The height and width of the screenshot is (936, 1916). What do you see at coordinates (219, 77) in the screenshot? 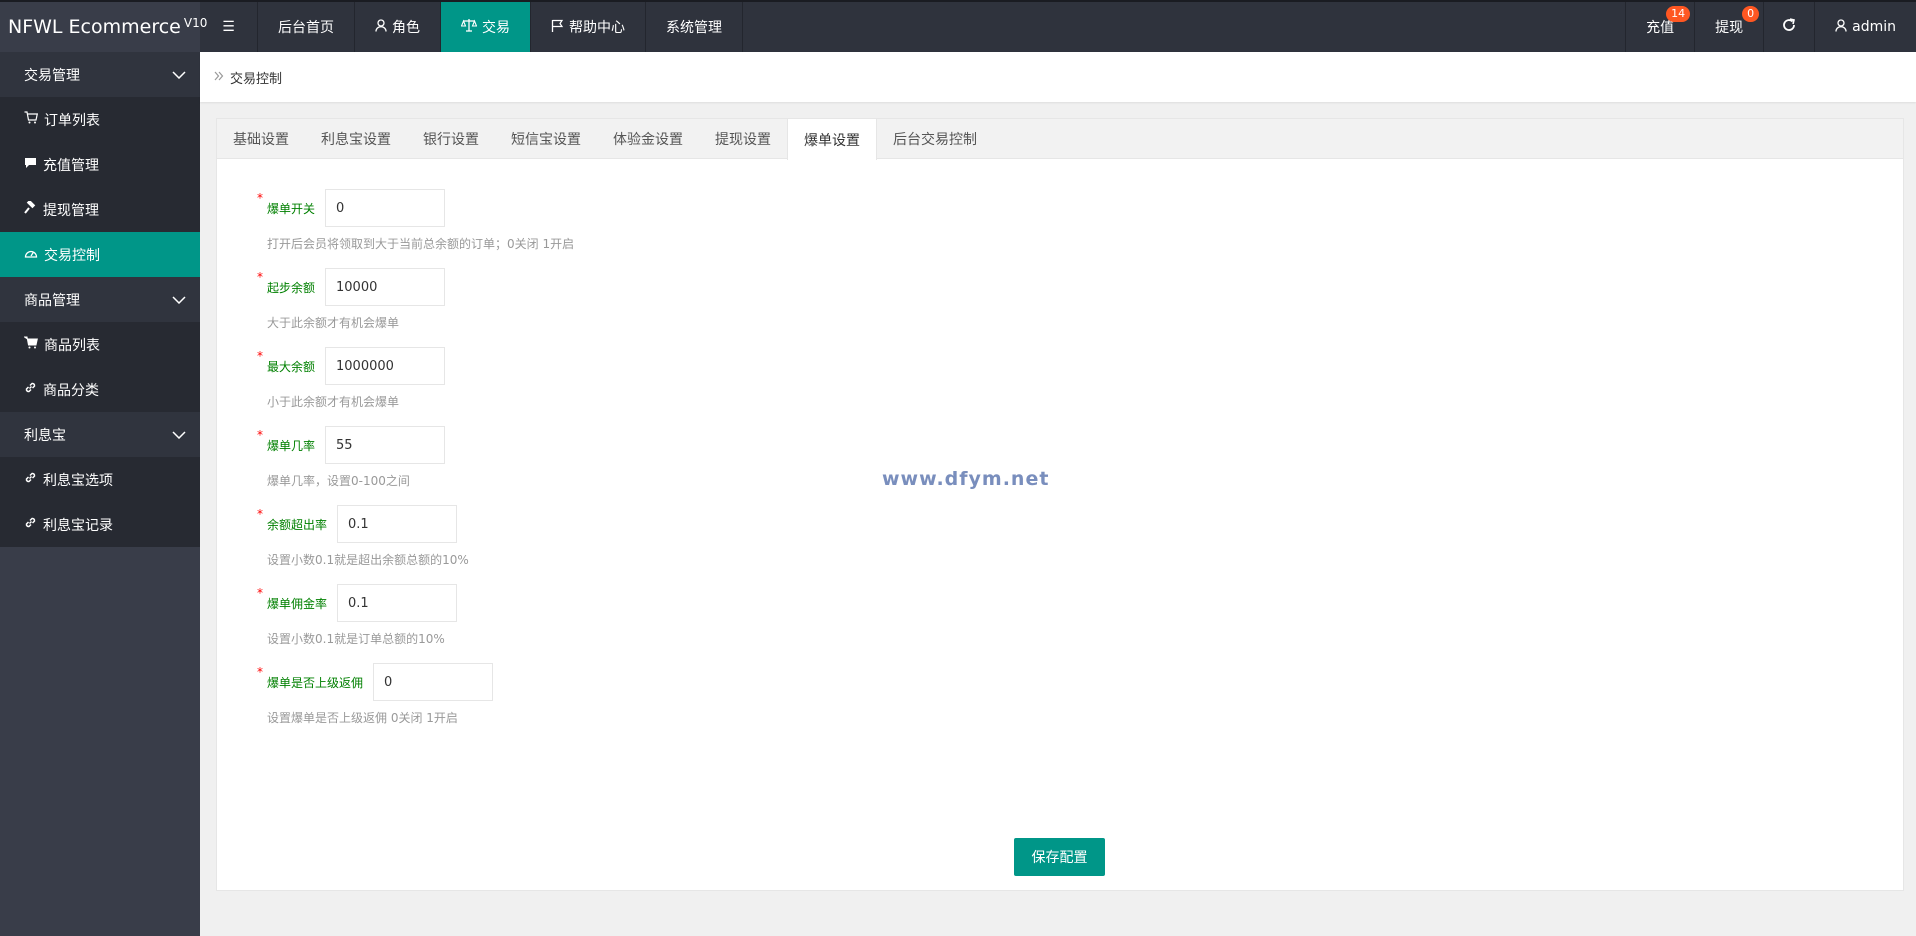
I see `double-chevron-right-icon` at bounding box center [219, 77].